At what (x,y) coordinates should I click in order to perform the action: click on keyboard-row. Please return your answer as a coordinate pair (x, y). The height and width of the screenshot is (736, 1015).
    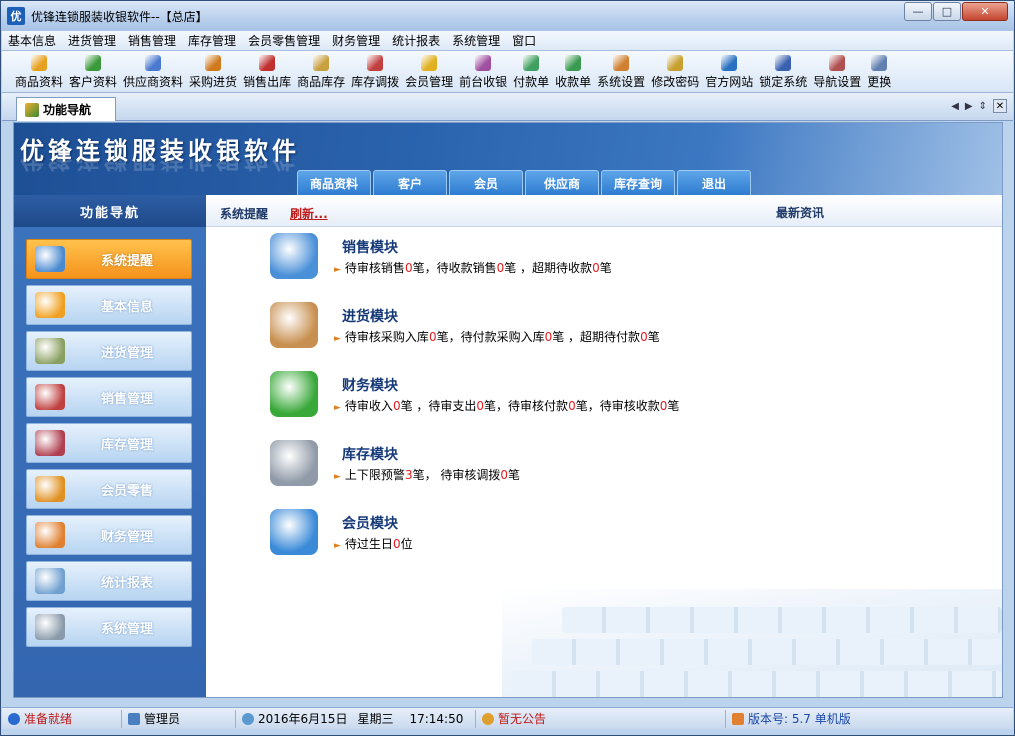
    Looking at the image, I should click on (757, 684).